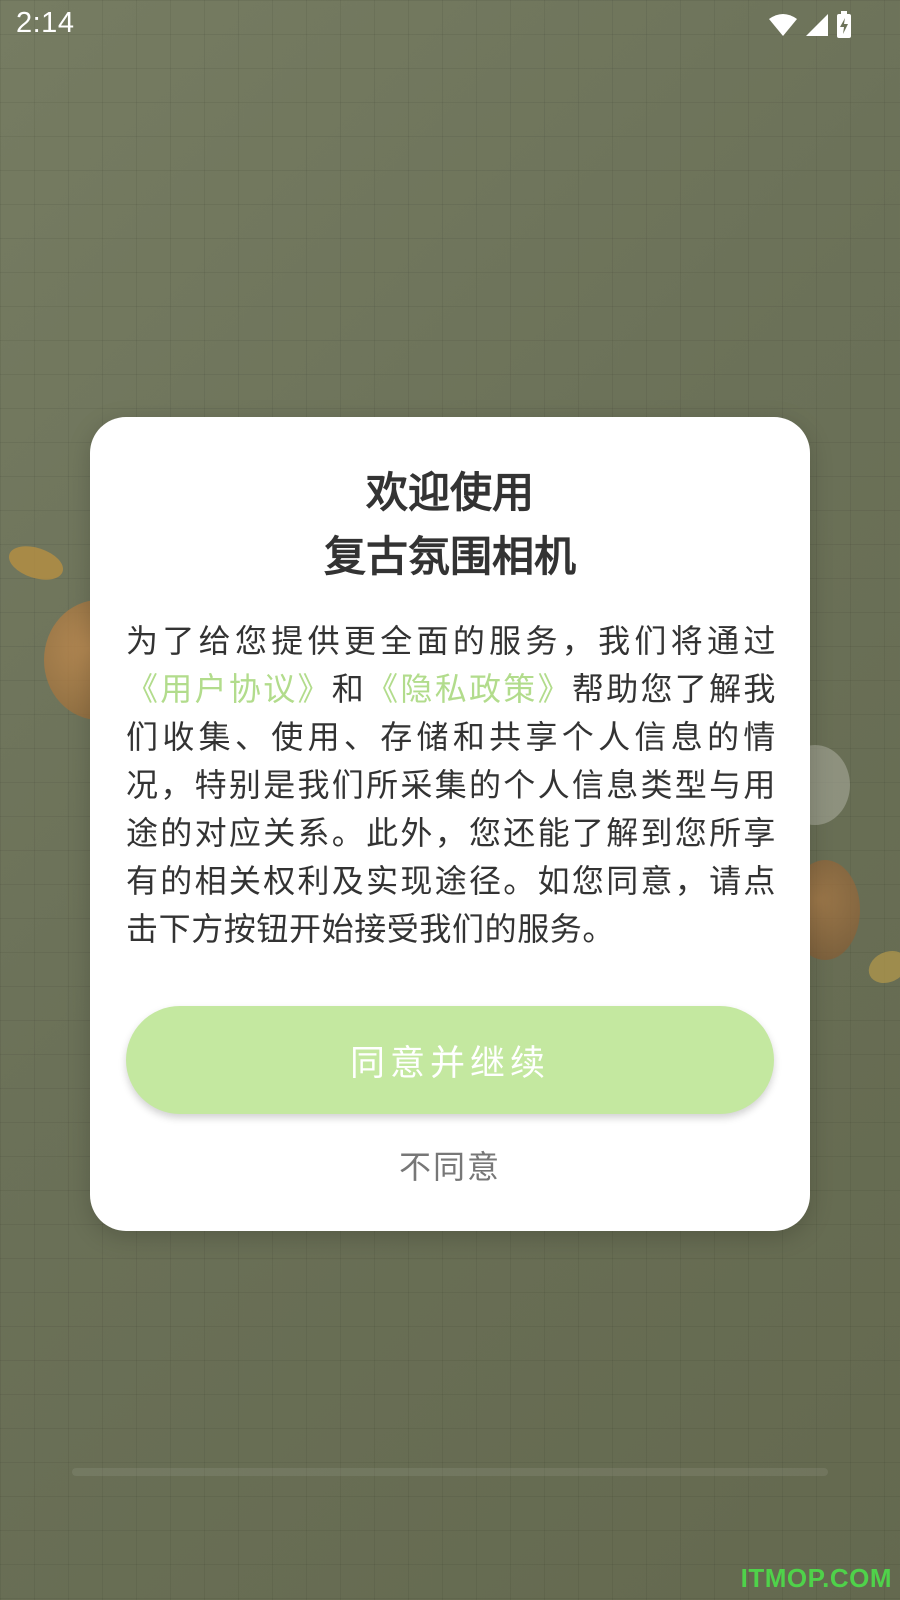 The image size is (900, 1600). I want to click on disagree-button: 不同意, so click(450, 1165).